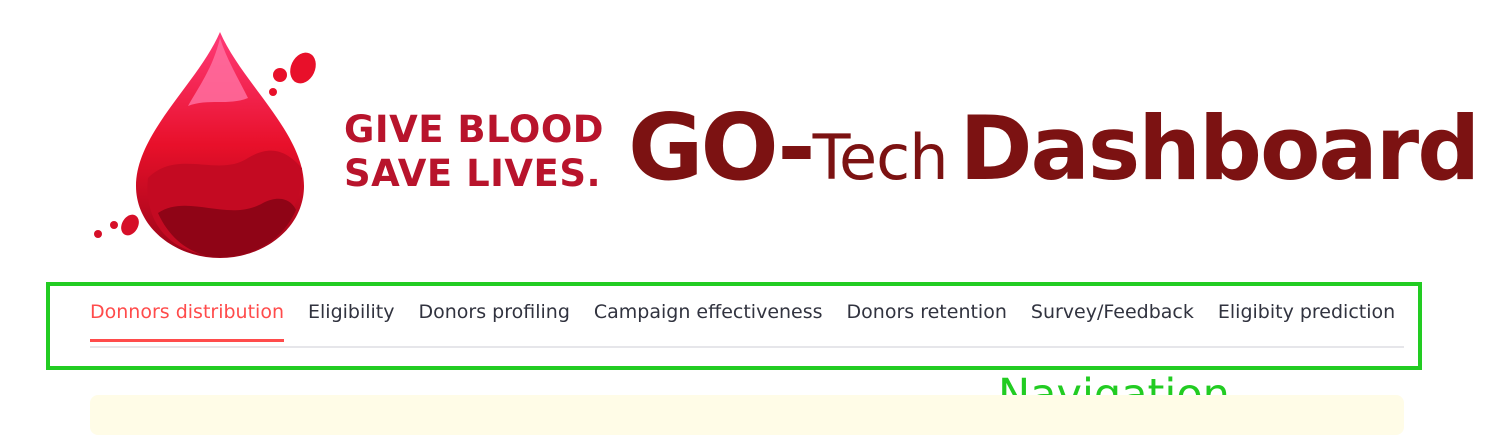  What do you see at coordinates (1220, 148) in the screenshot?
I see `title-dashboard: Dashboard` at bounding box center [1220, 148].